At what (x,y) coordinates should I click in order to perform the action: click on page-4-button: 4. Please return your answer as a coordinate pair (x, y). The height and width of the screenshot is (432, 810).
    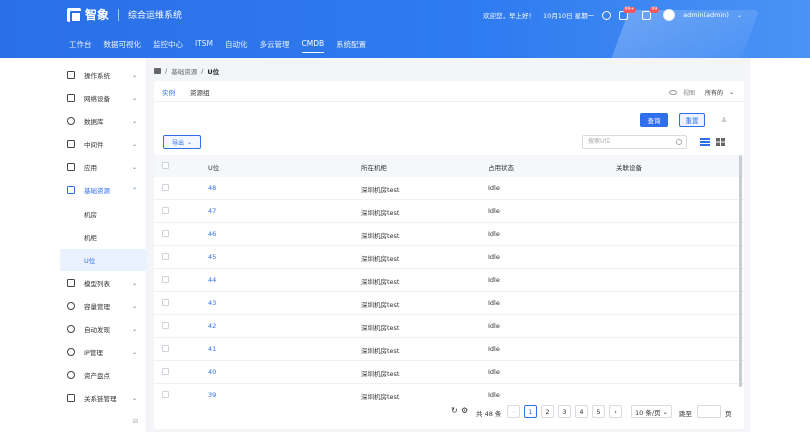
    Looking at the image, I should click on (581, 411).